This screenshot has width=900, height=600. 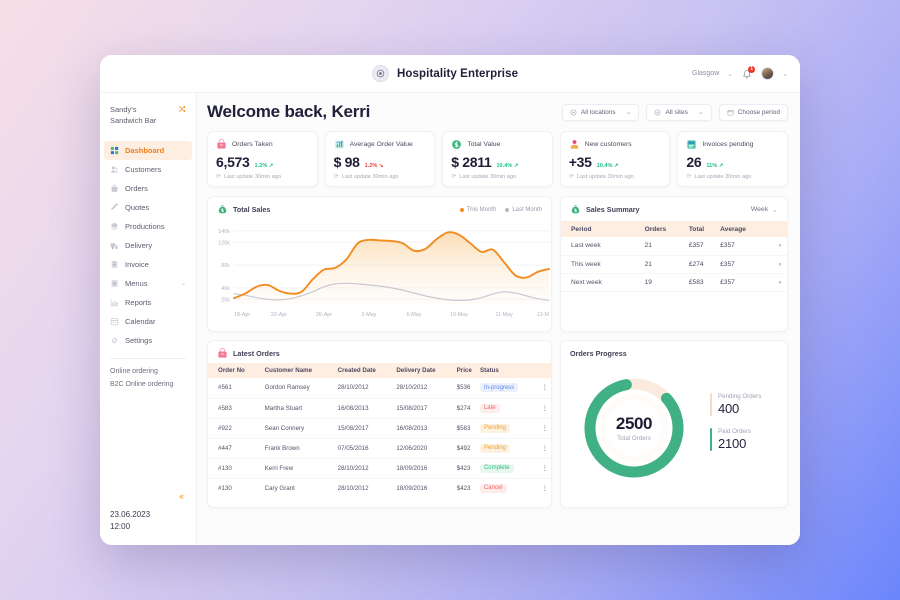 I want to click on org-name: Sandy's Sandwich Bar, so click(x=133, y=116).